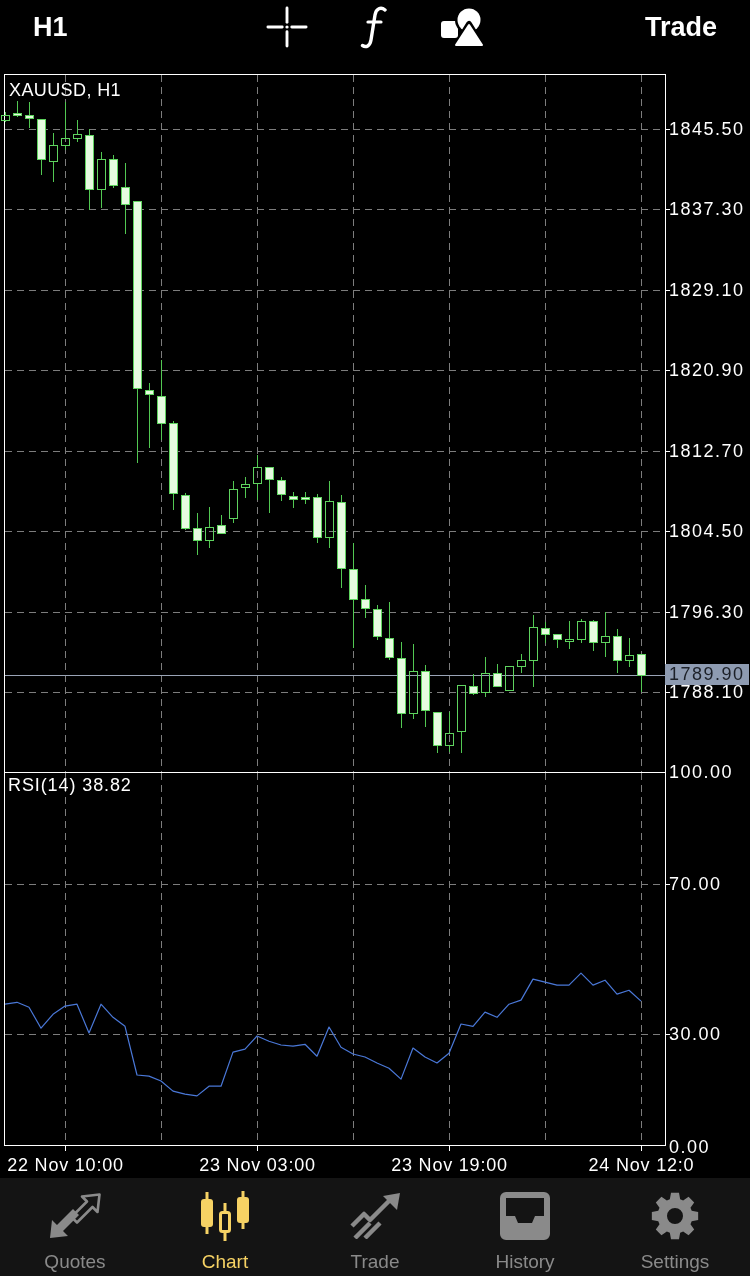  Describe the element at coordinates (707, 290) in the screenshot. I see `price-axis-label: 1829.10` at that location.